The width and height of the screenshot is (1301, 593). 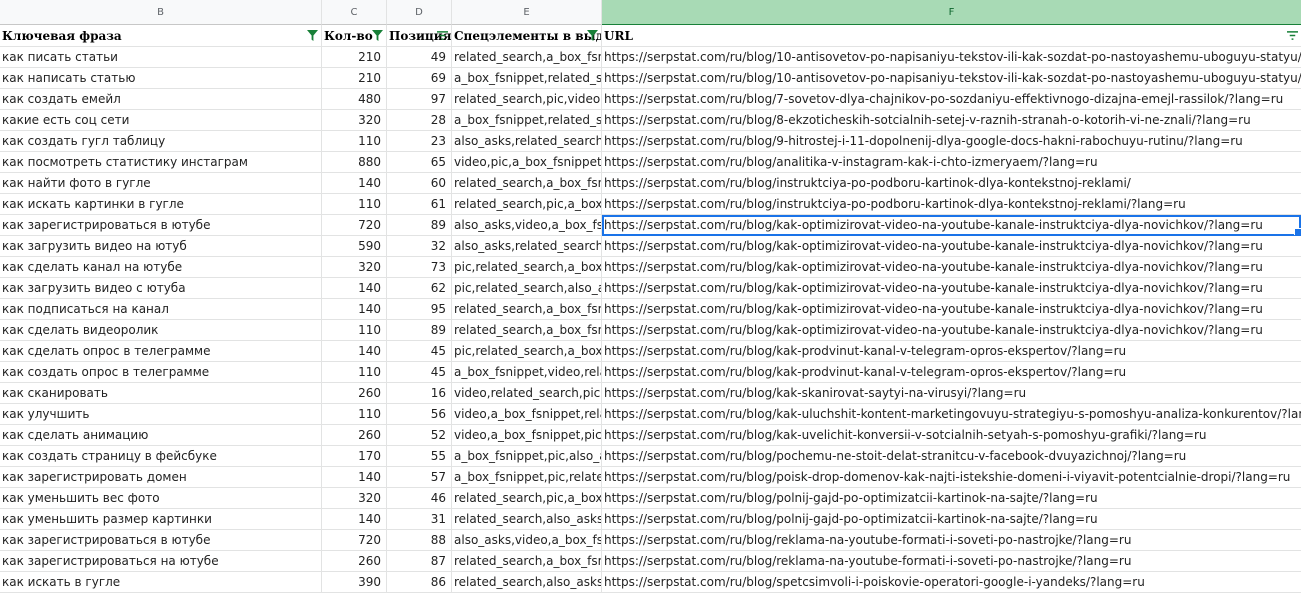 I want to click on position-cell: 55, so click(x=419, y=456).